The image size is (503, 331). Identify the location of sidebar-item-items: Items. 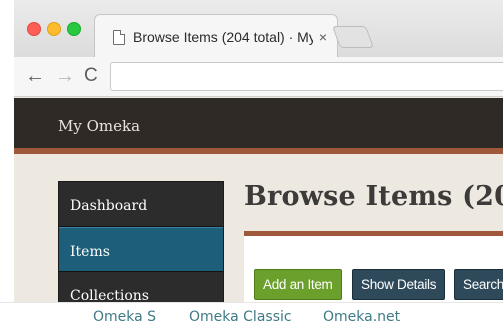
(141, 249).